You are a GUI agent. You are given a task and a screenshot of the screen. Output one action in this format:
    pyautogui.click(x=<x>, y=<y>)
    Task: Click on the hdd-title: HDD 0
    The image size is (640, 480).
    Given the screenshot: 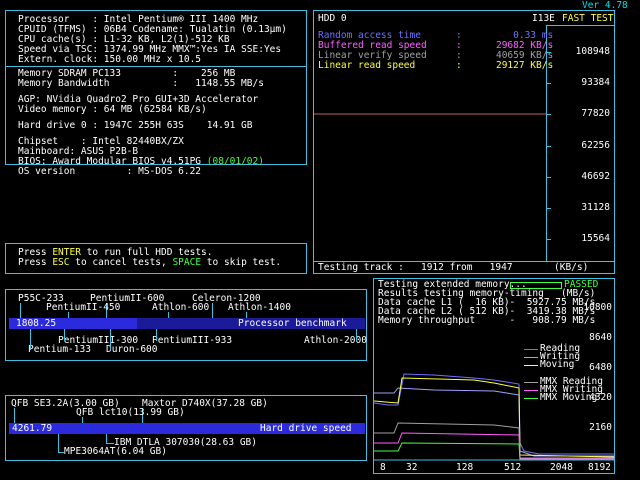 What is the action you would take?
    pyautogui.click(x=332, y=18)
    